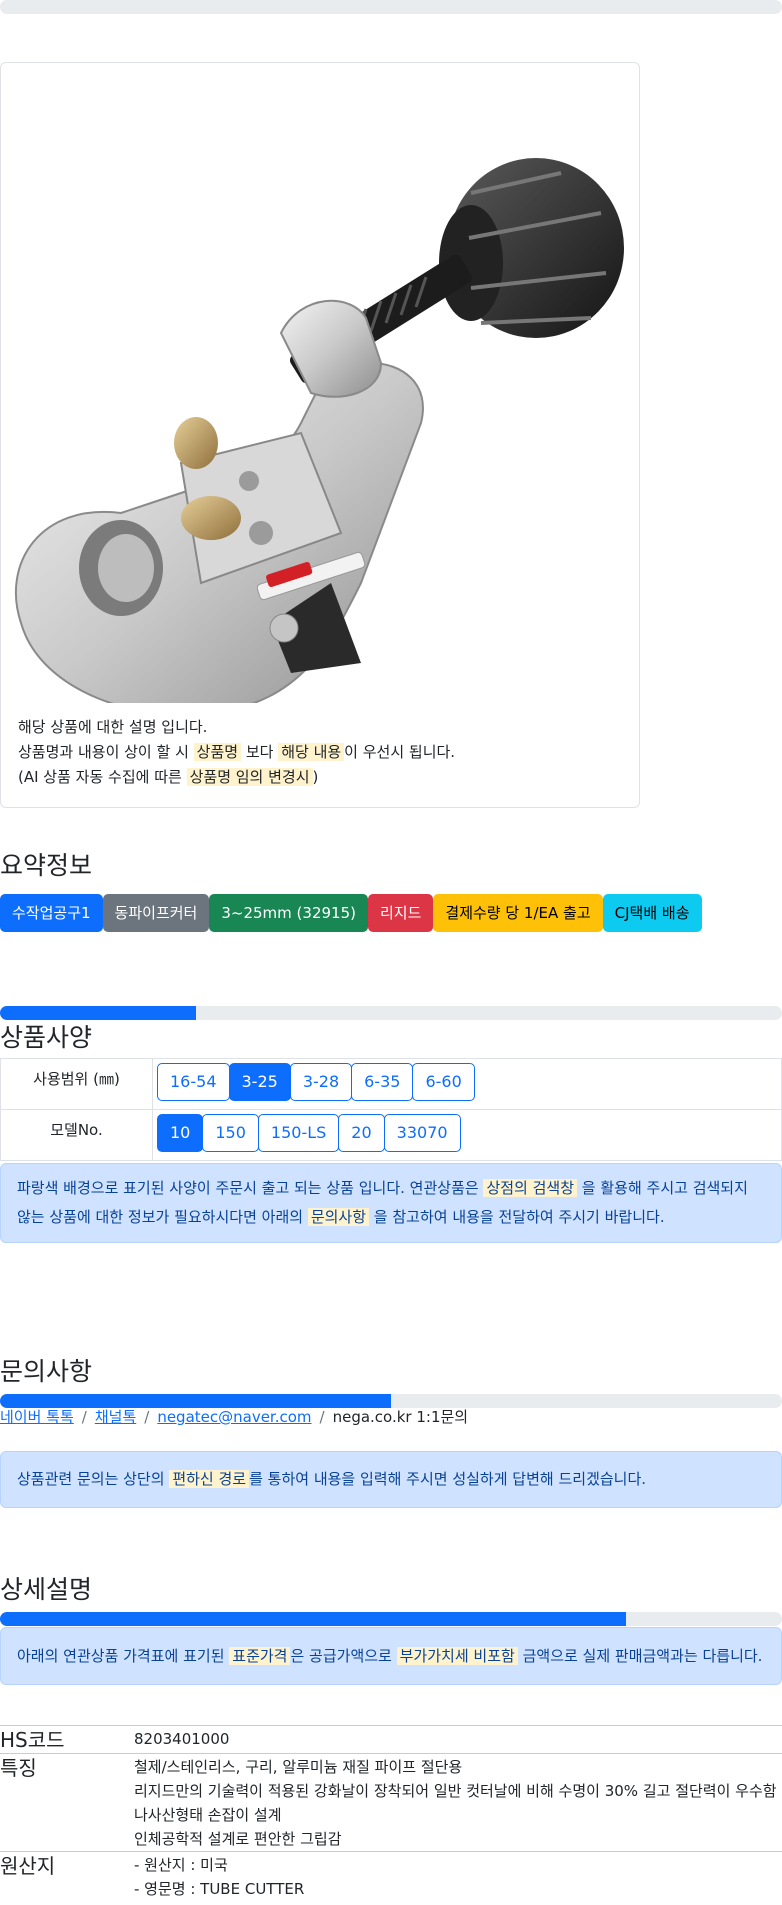  What do you see at coordinates (443, 1082) in the screenshot?
I see `spec-option-button: 6-60` at bounding box center [443, 1082].